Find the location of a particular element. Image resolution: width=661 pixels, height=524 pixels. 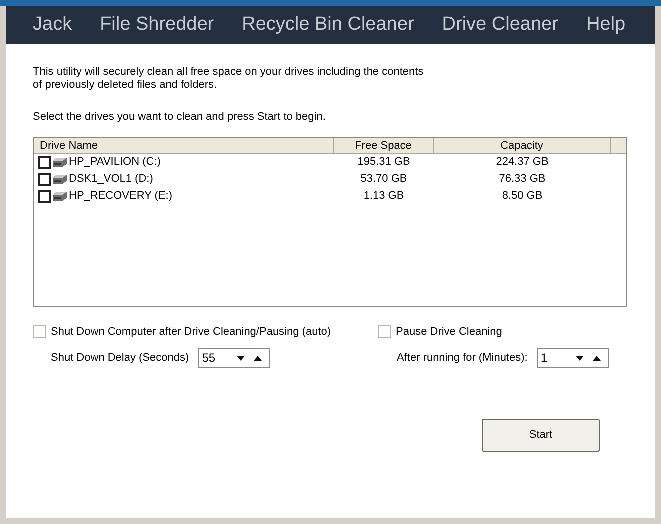

shutdown-label: Shut Down Computer after Drive Cleaning/Pausing (auto) is located at coordinates (191, 332).